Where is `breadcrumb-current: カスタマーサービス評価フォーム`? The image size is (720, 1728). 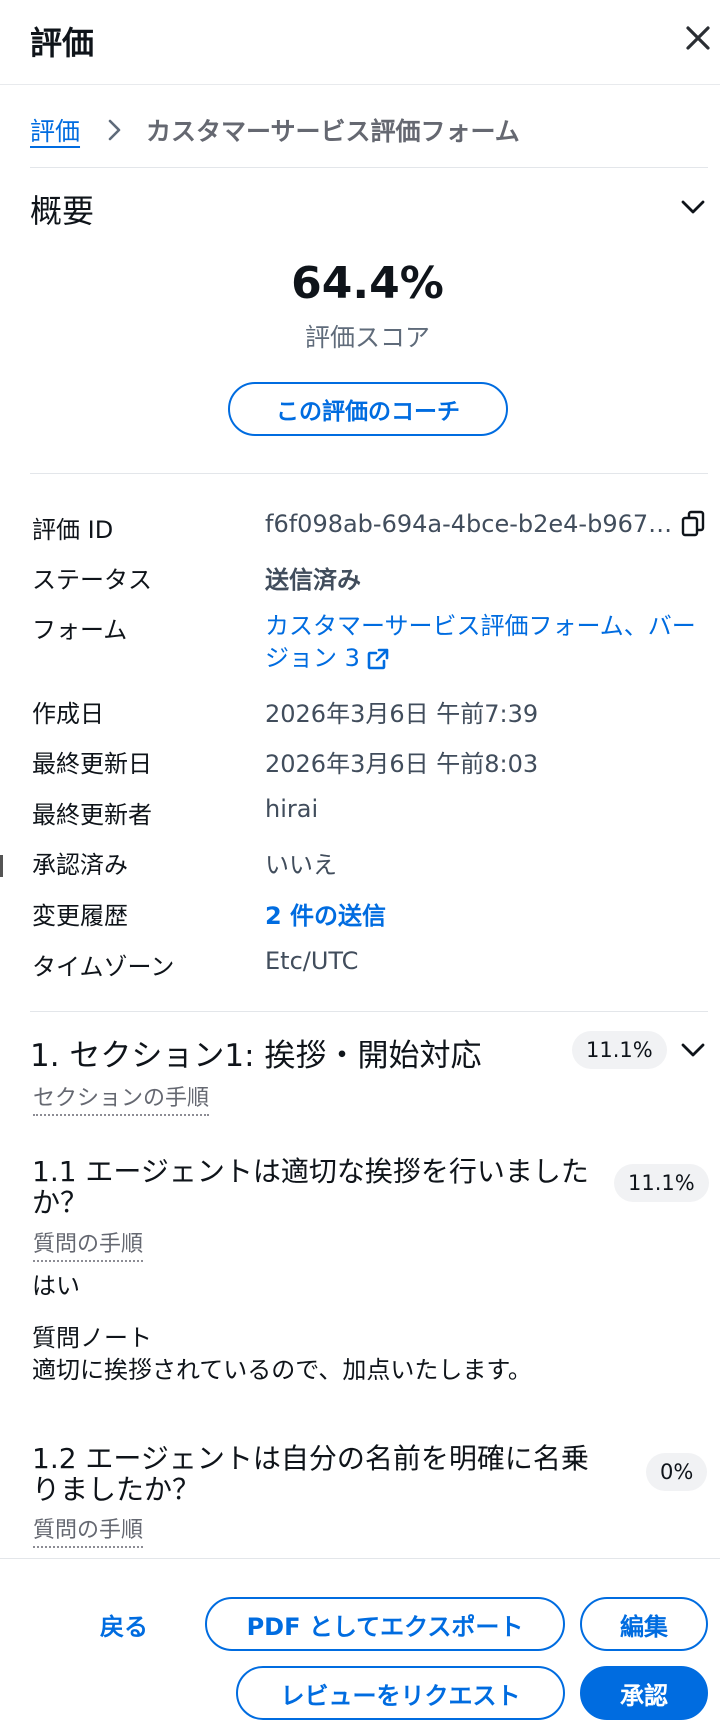
breadcrumb-current: カスタマーサービス評価フォーム is located at coordinates (333, 131).